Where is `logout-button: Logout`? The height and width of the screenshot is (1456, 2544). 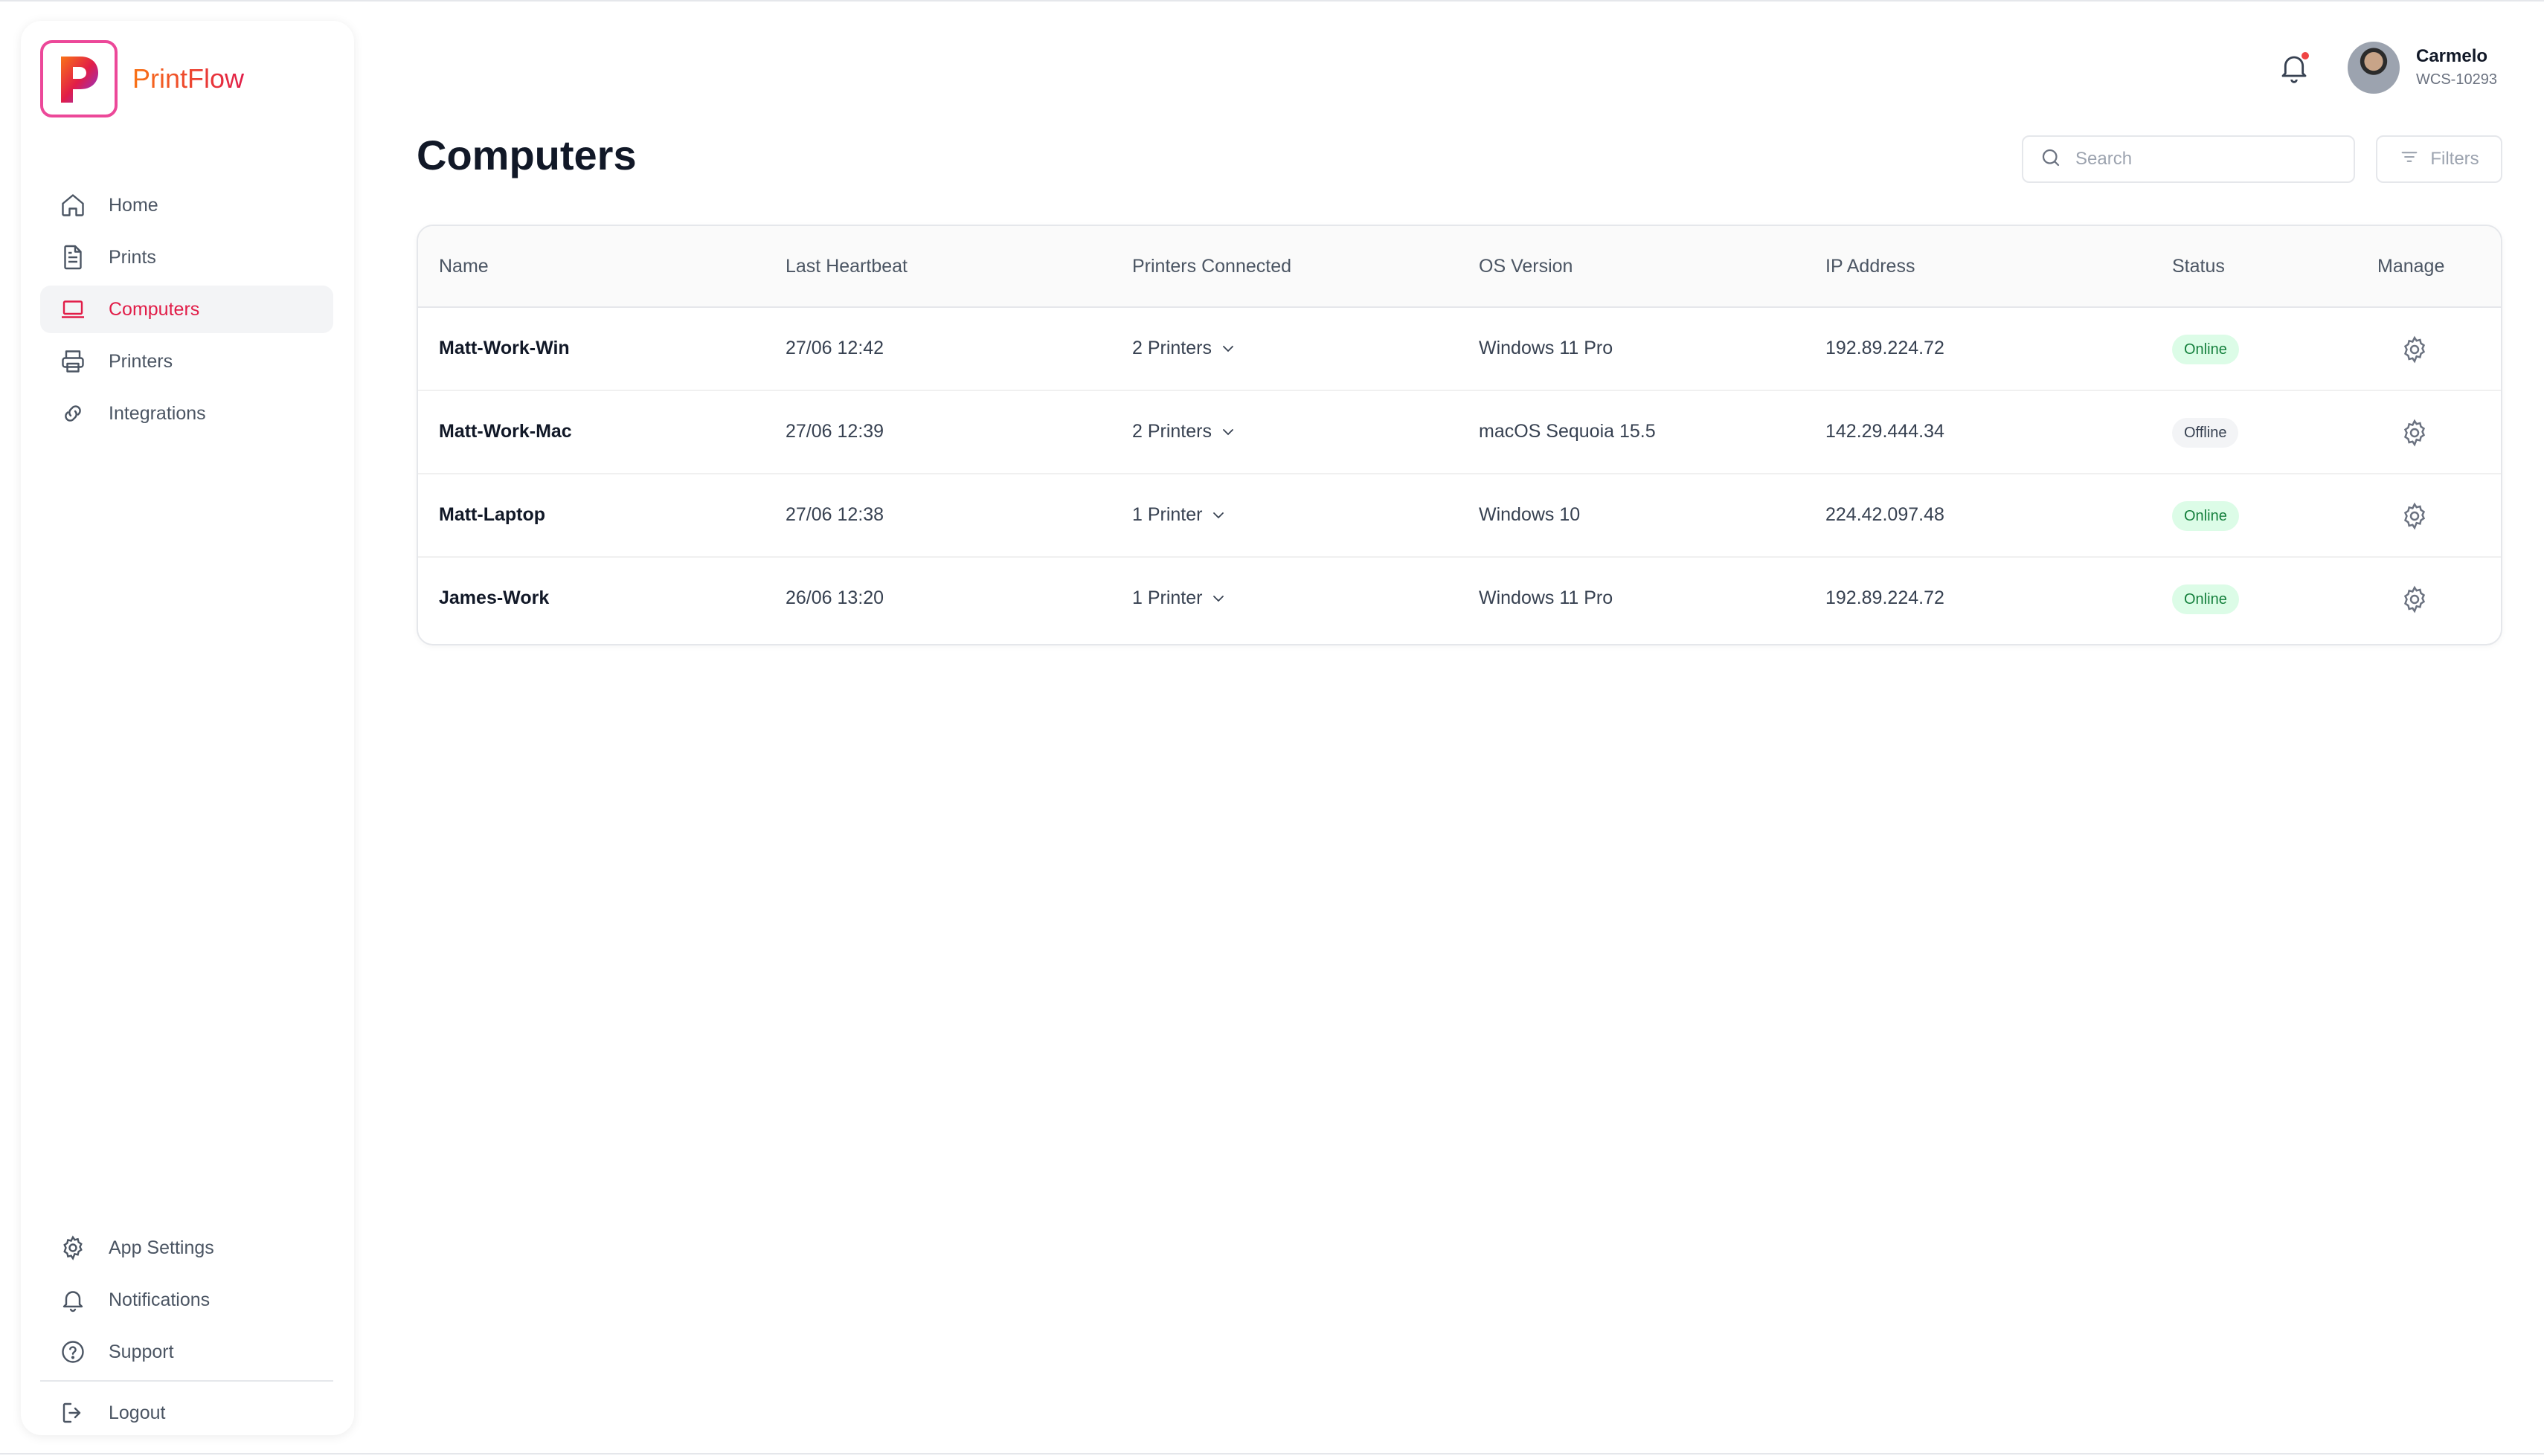
logout-button: Logout is located at coordinates (186, 1413).